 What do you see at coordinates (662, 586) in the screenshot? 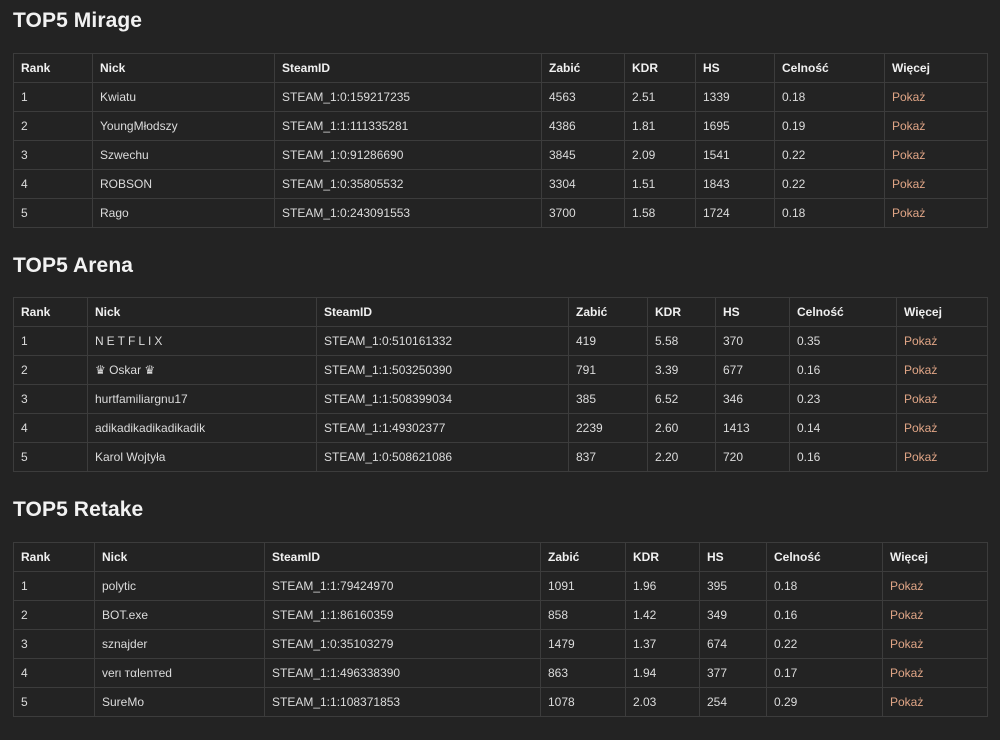
I see `kdr-cell: 1.96` at bounding box center [662, 586].